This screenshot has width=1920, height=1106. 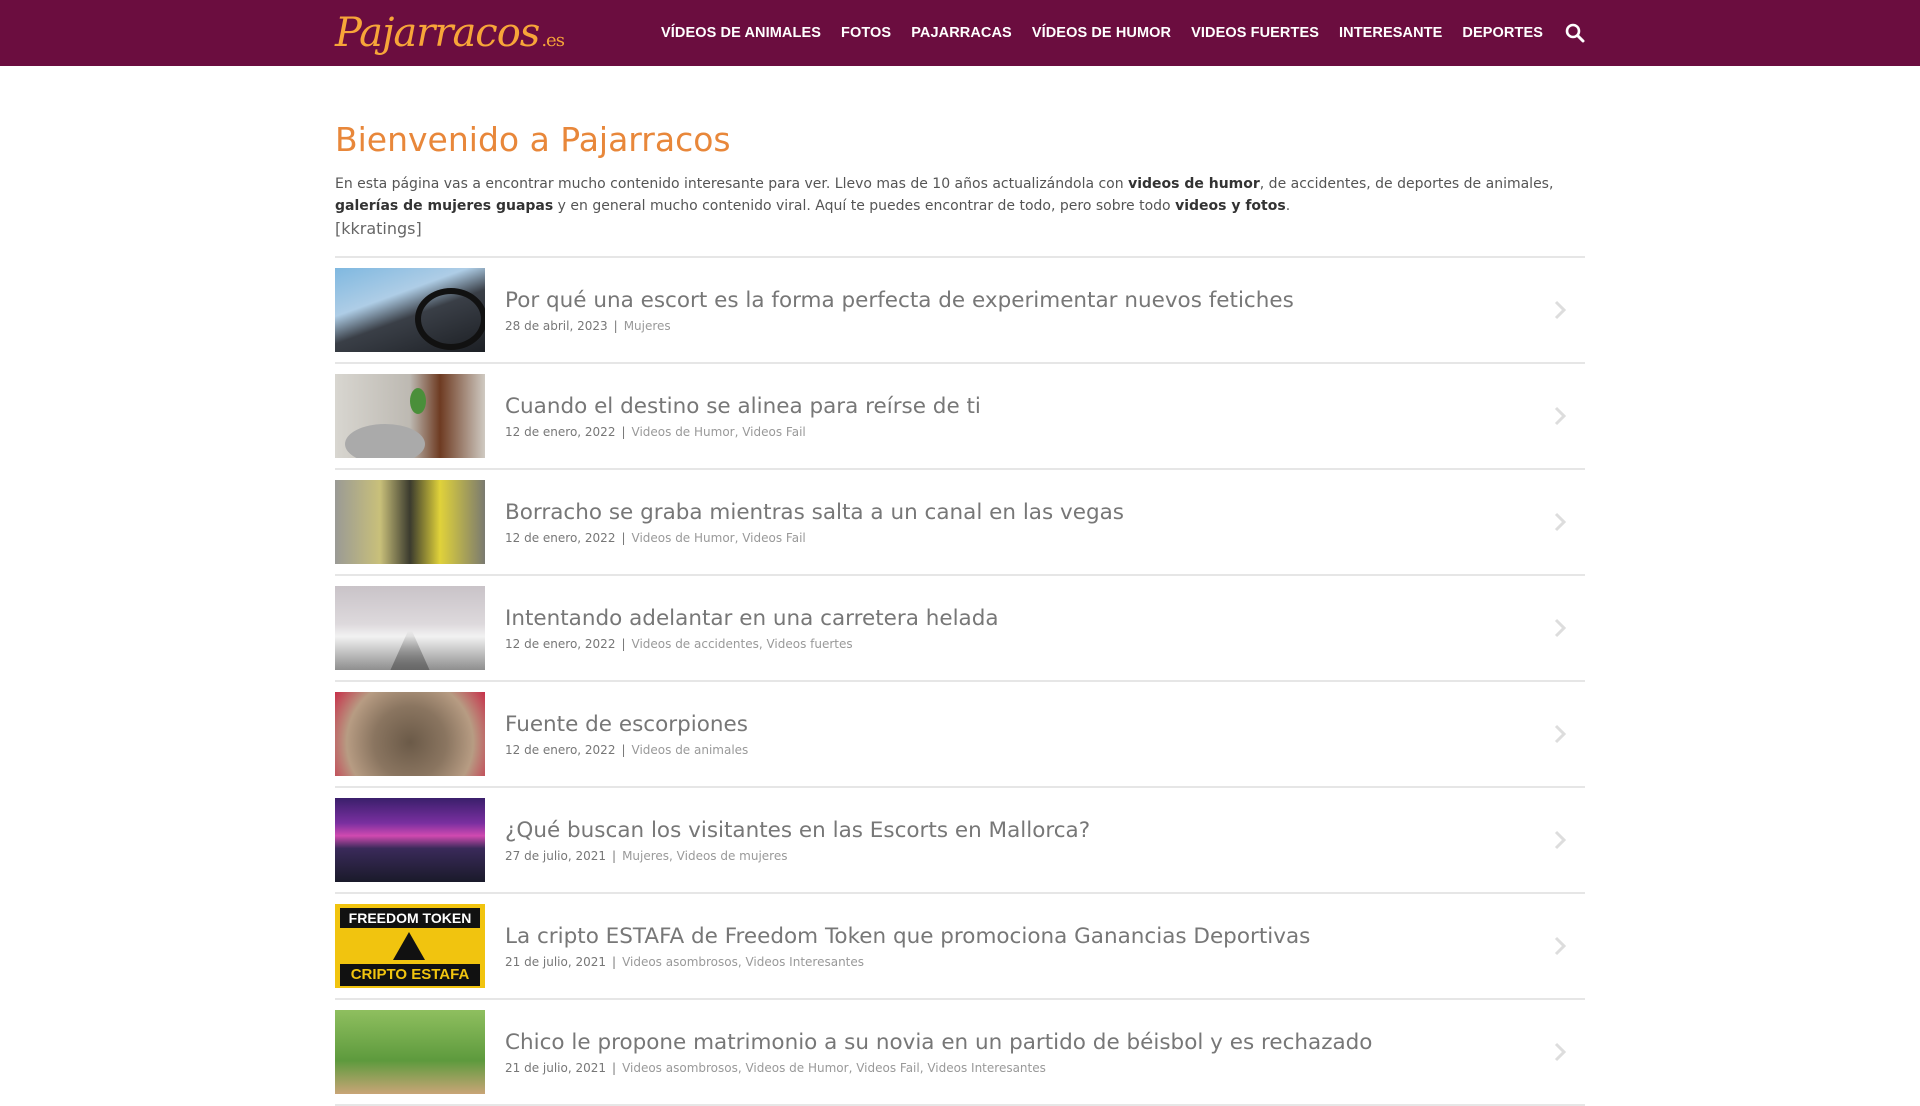 I want to click on post-categories: Mujeres, so click(x=647, y=326).